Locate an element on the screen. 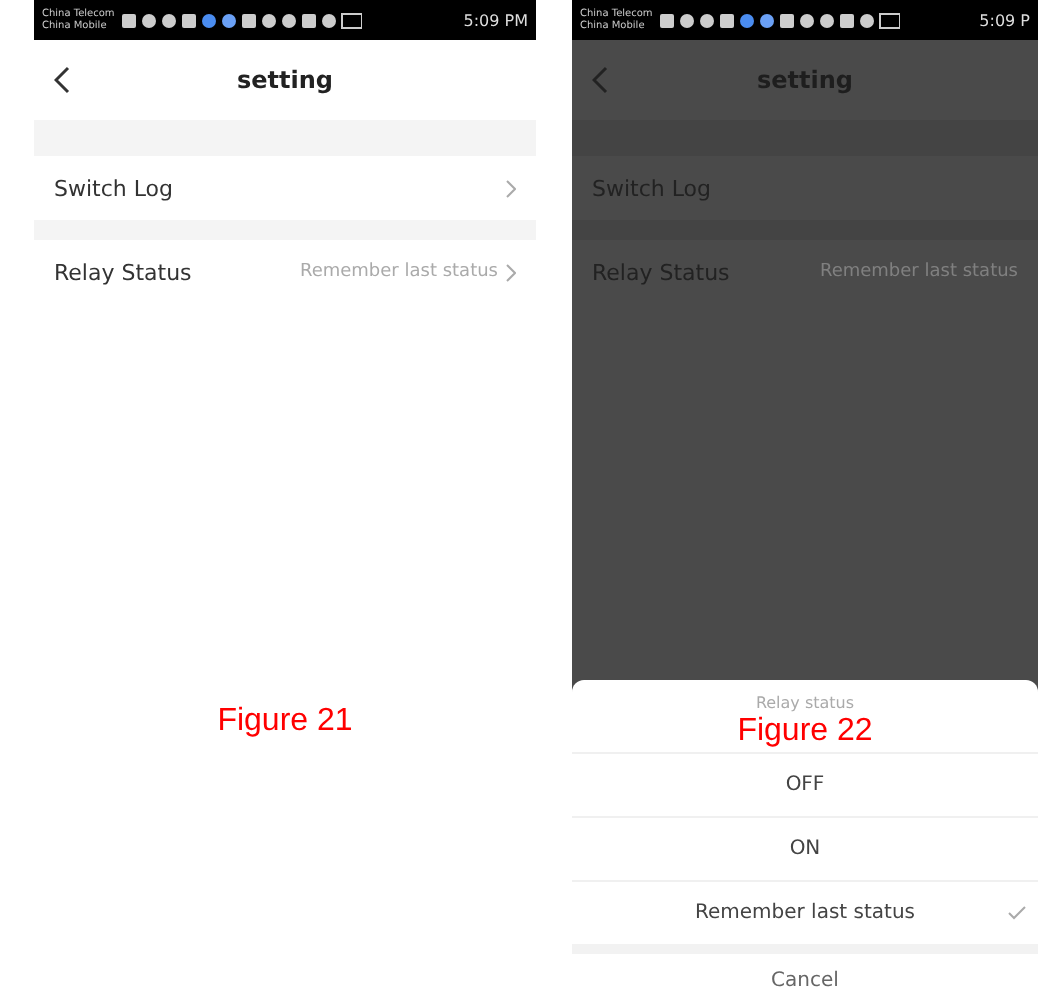 The height and width of the screenshot is (1006, 1038). option-item: OFF is located at coordinates (805, 784).